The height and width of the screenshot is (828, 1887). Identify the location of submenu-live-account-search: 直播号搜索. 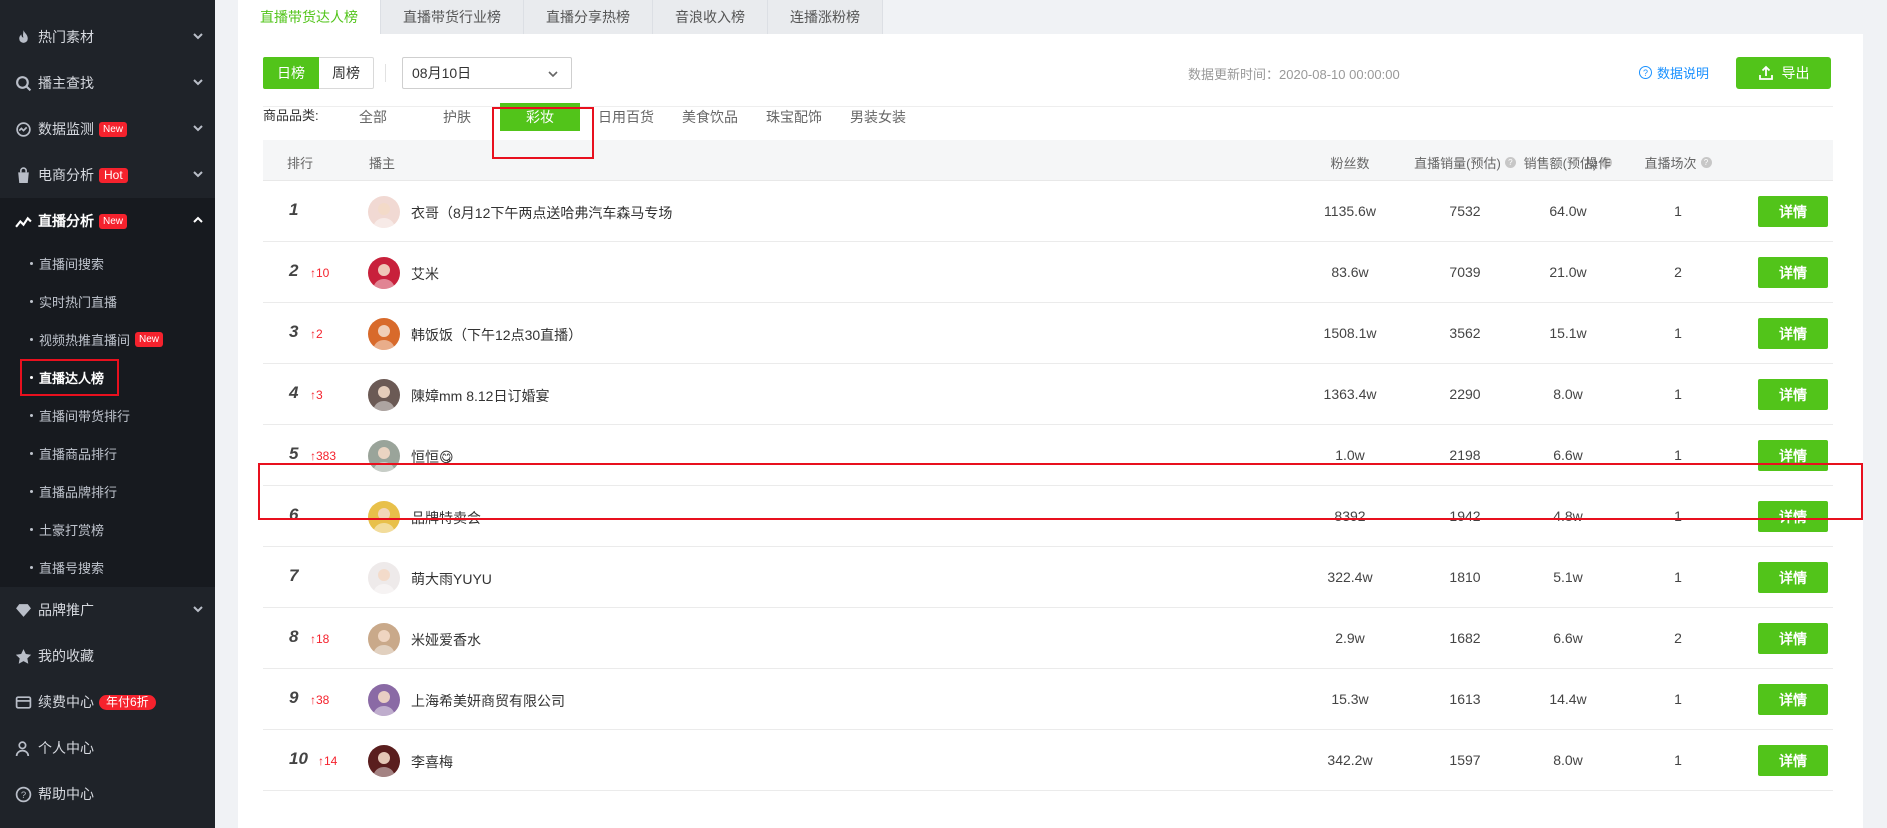
(107, 567).